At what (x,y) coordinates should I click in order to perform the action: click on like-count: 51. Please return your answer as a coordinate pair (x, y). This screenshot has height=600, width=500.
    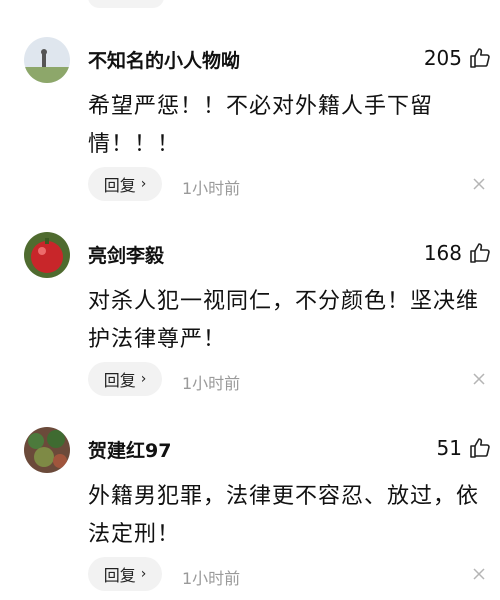
    Looking at the image, I should click on (449, 448).